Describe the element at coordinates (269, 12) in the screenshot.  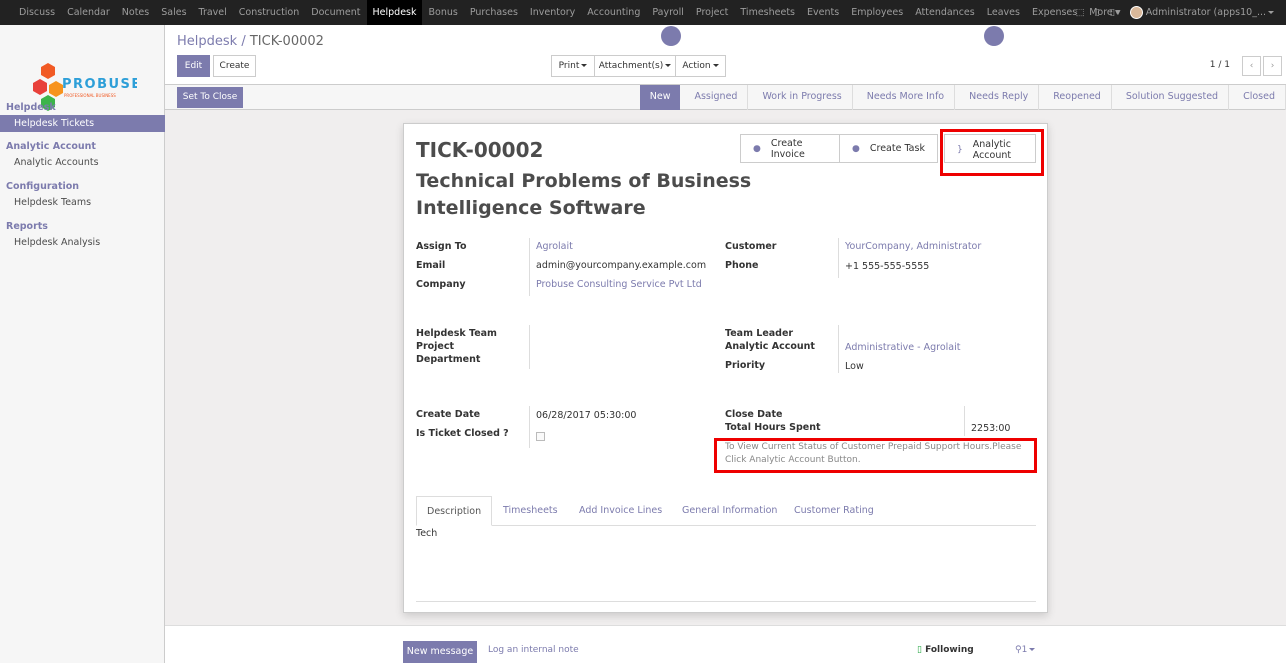
I see `topmenu-item-construction: Construction` at that location.